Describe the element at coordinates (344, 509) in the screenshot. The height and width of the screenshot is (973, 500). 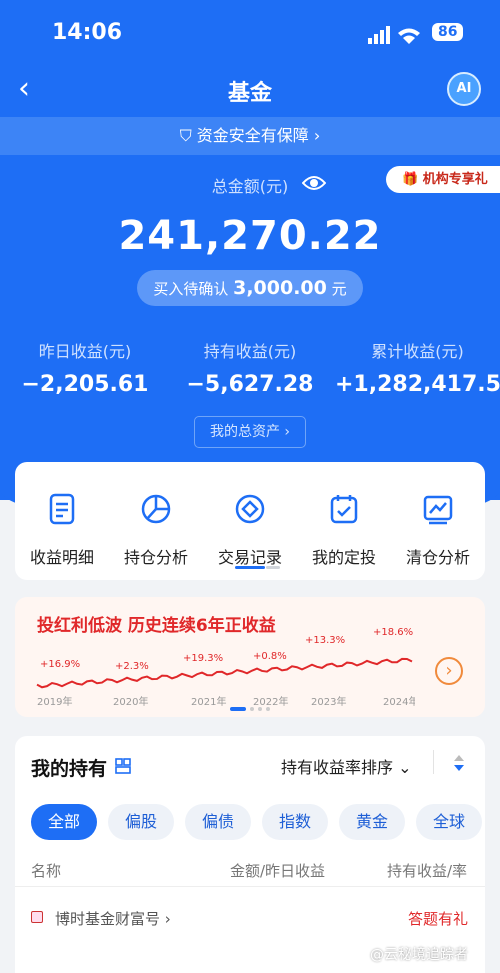
I see `calendar-icon` at that location.